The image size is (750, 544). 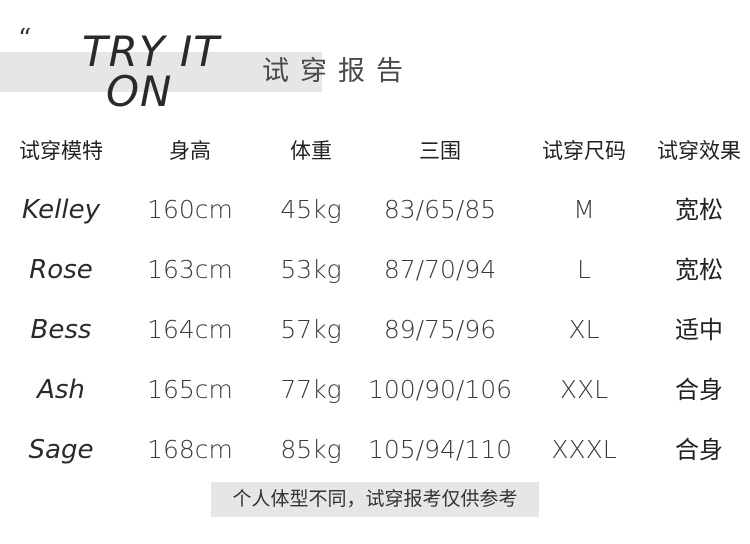 What do you see at coordinates (338, 71) in the screenshot?
I see `page-subtitle: 试穿报告` at bounding box center [338, 71].